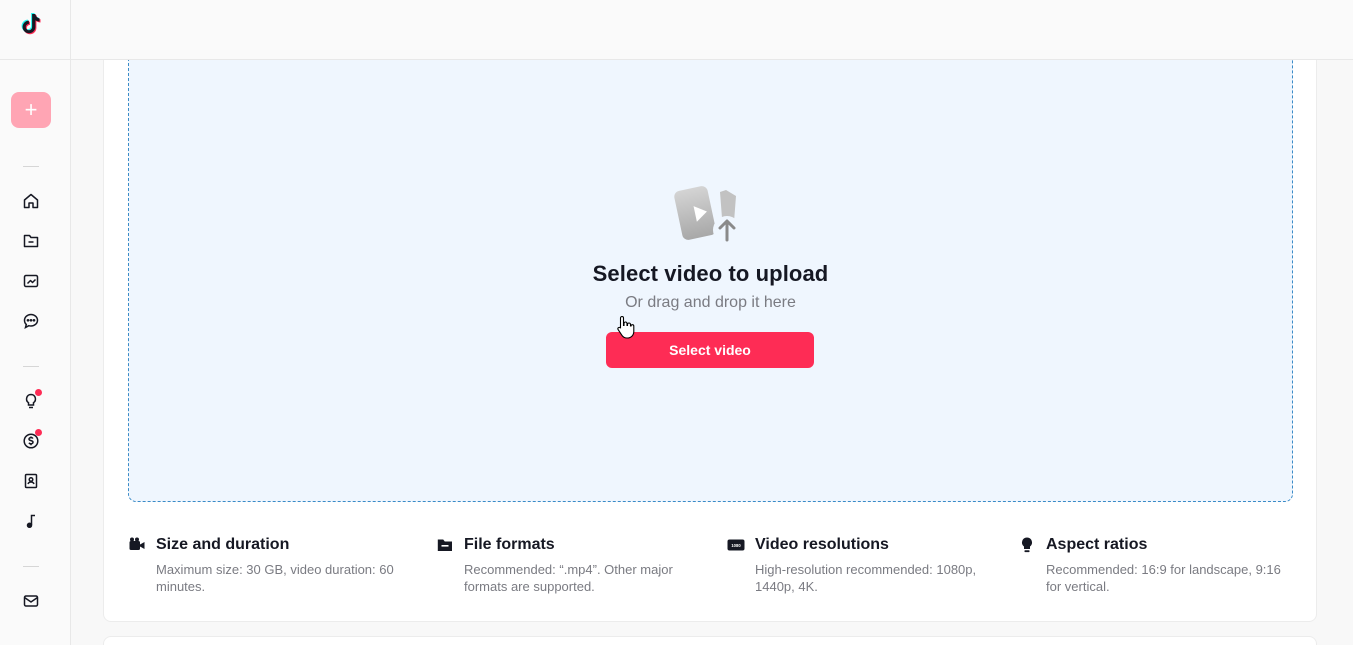 The width and height of the screenshot is (1353, 645). I want to click on music-icon, so click(30, 521).